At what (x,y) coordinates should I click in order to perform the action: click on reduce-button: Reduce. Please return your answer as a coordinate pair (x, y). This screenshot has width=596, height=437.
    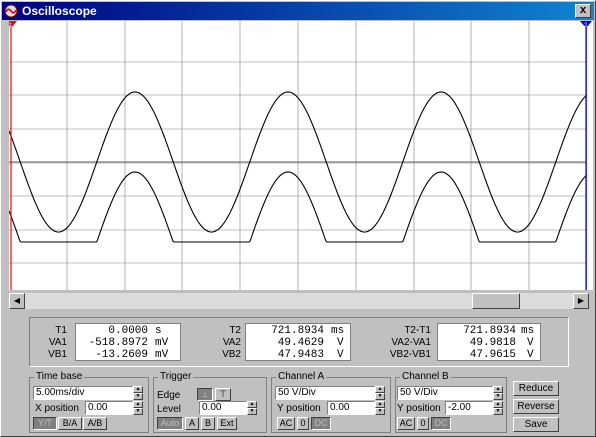
    Looking at the image, I should click on (536, 388).